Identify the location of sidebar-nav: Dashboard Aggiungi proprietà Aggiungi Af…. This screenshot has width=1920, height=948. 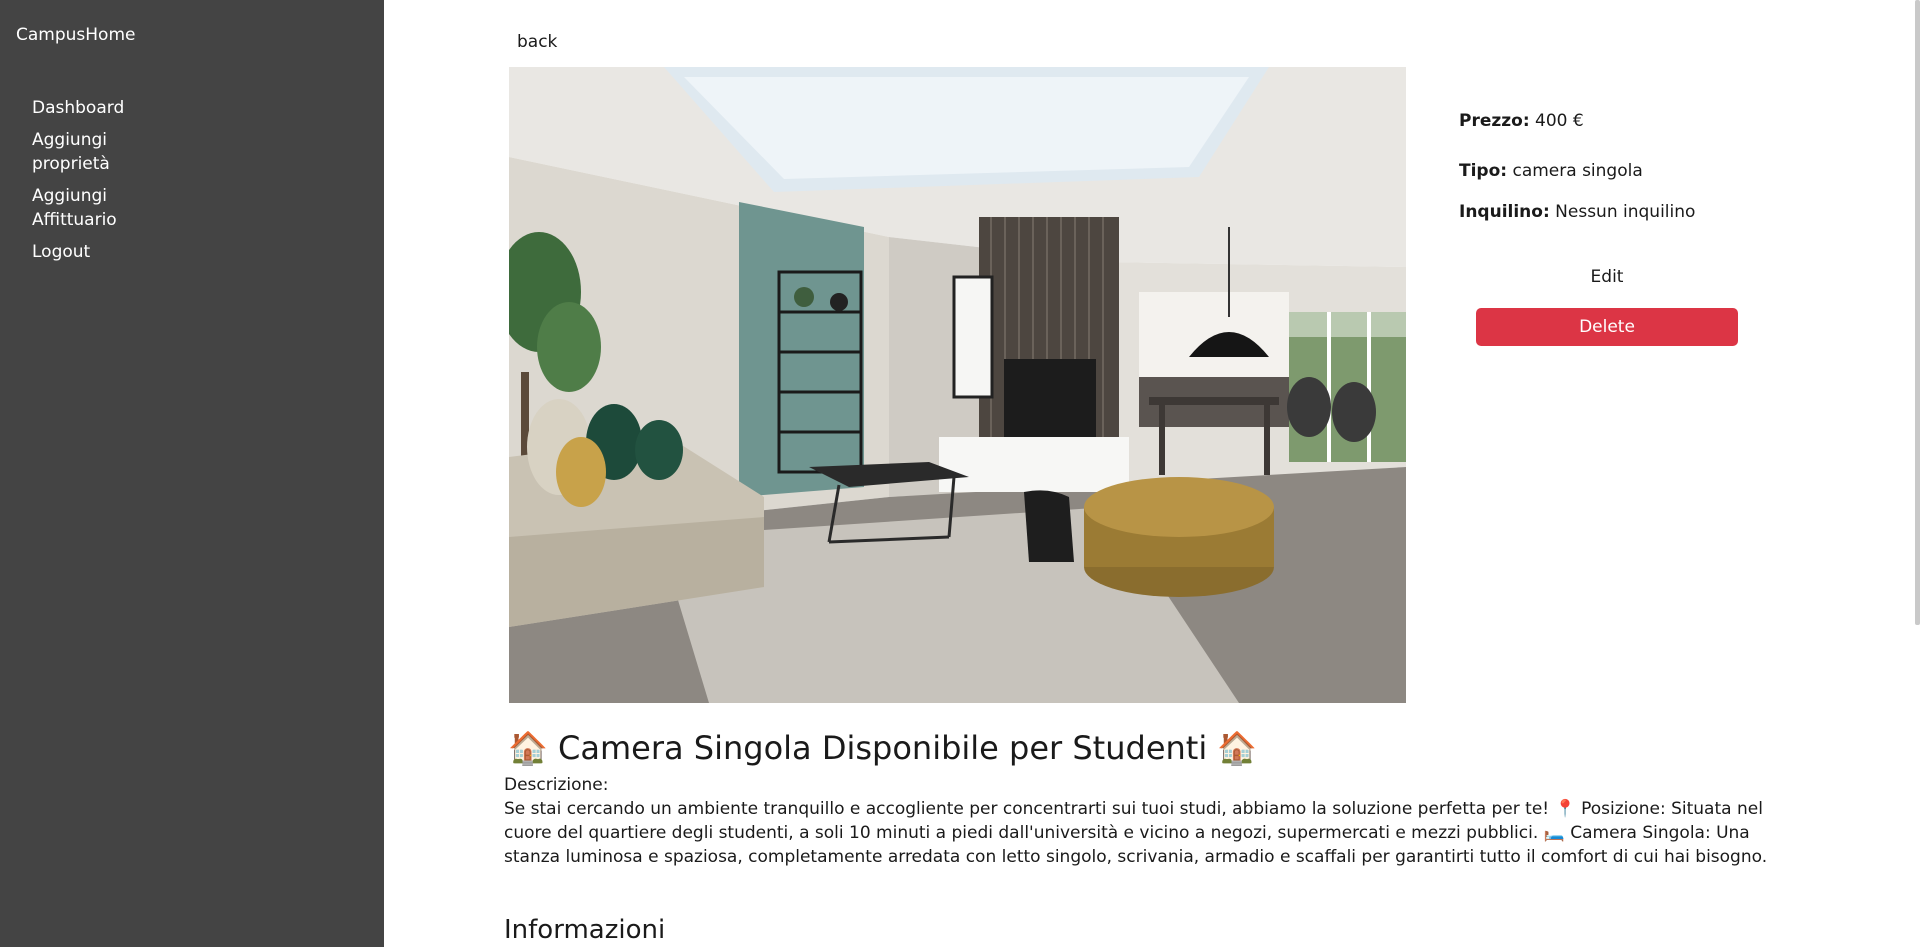
(107, 184).